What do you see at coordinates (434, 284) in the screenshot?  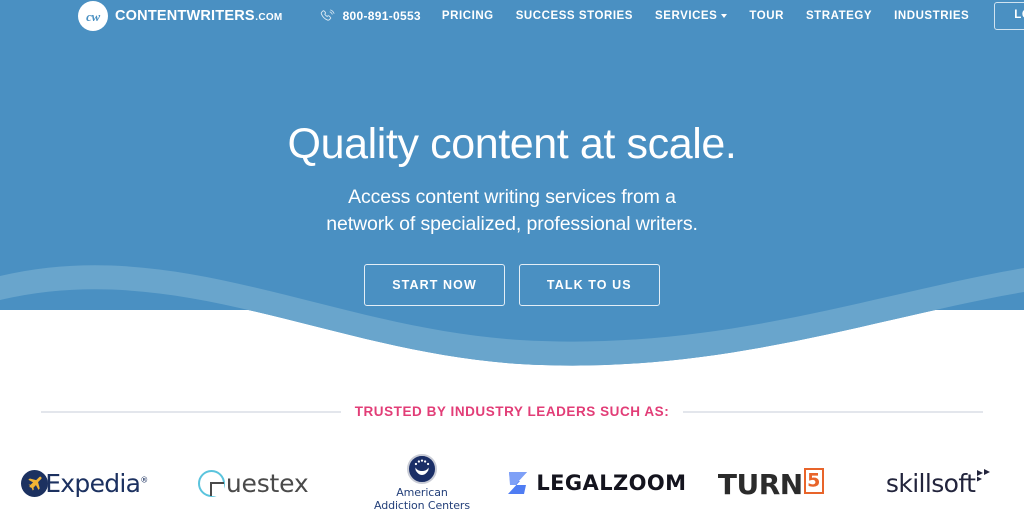 I see `start-now-button: START NOW` at bounding box center [434, 284].